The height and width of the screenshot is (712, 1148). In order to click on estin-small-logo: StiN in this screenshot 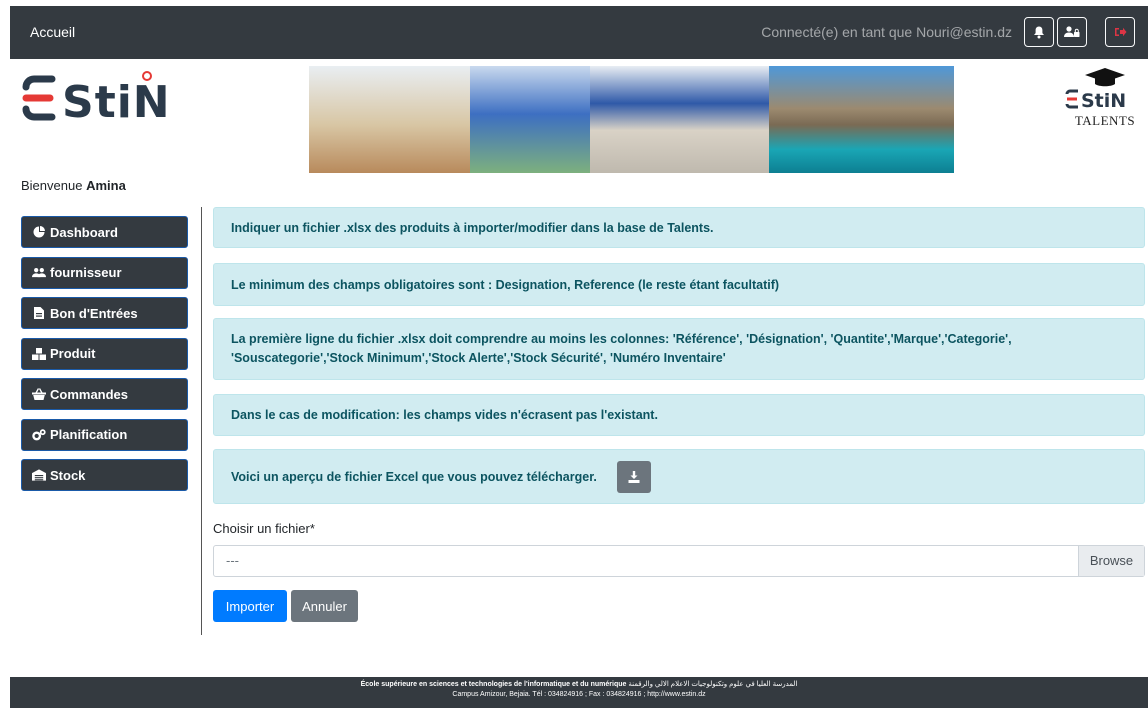, I will do `click(1095, 100)`.